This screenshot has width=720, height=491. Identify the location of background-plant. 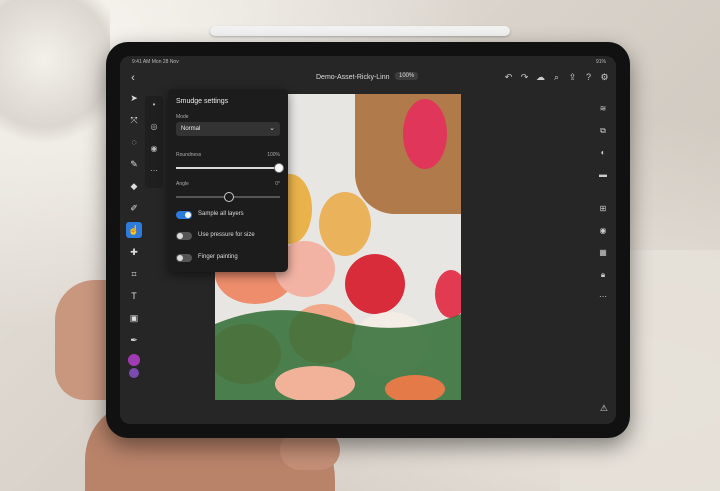
(55, 75).